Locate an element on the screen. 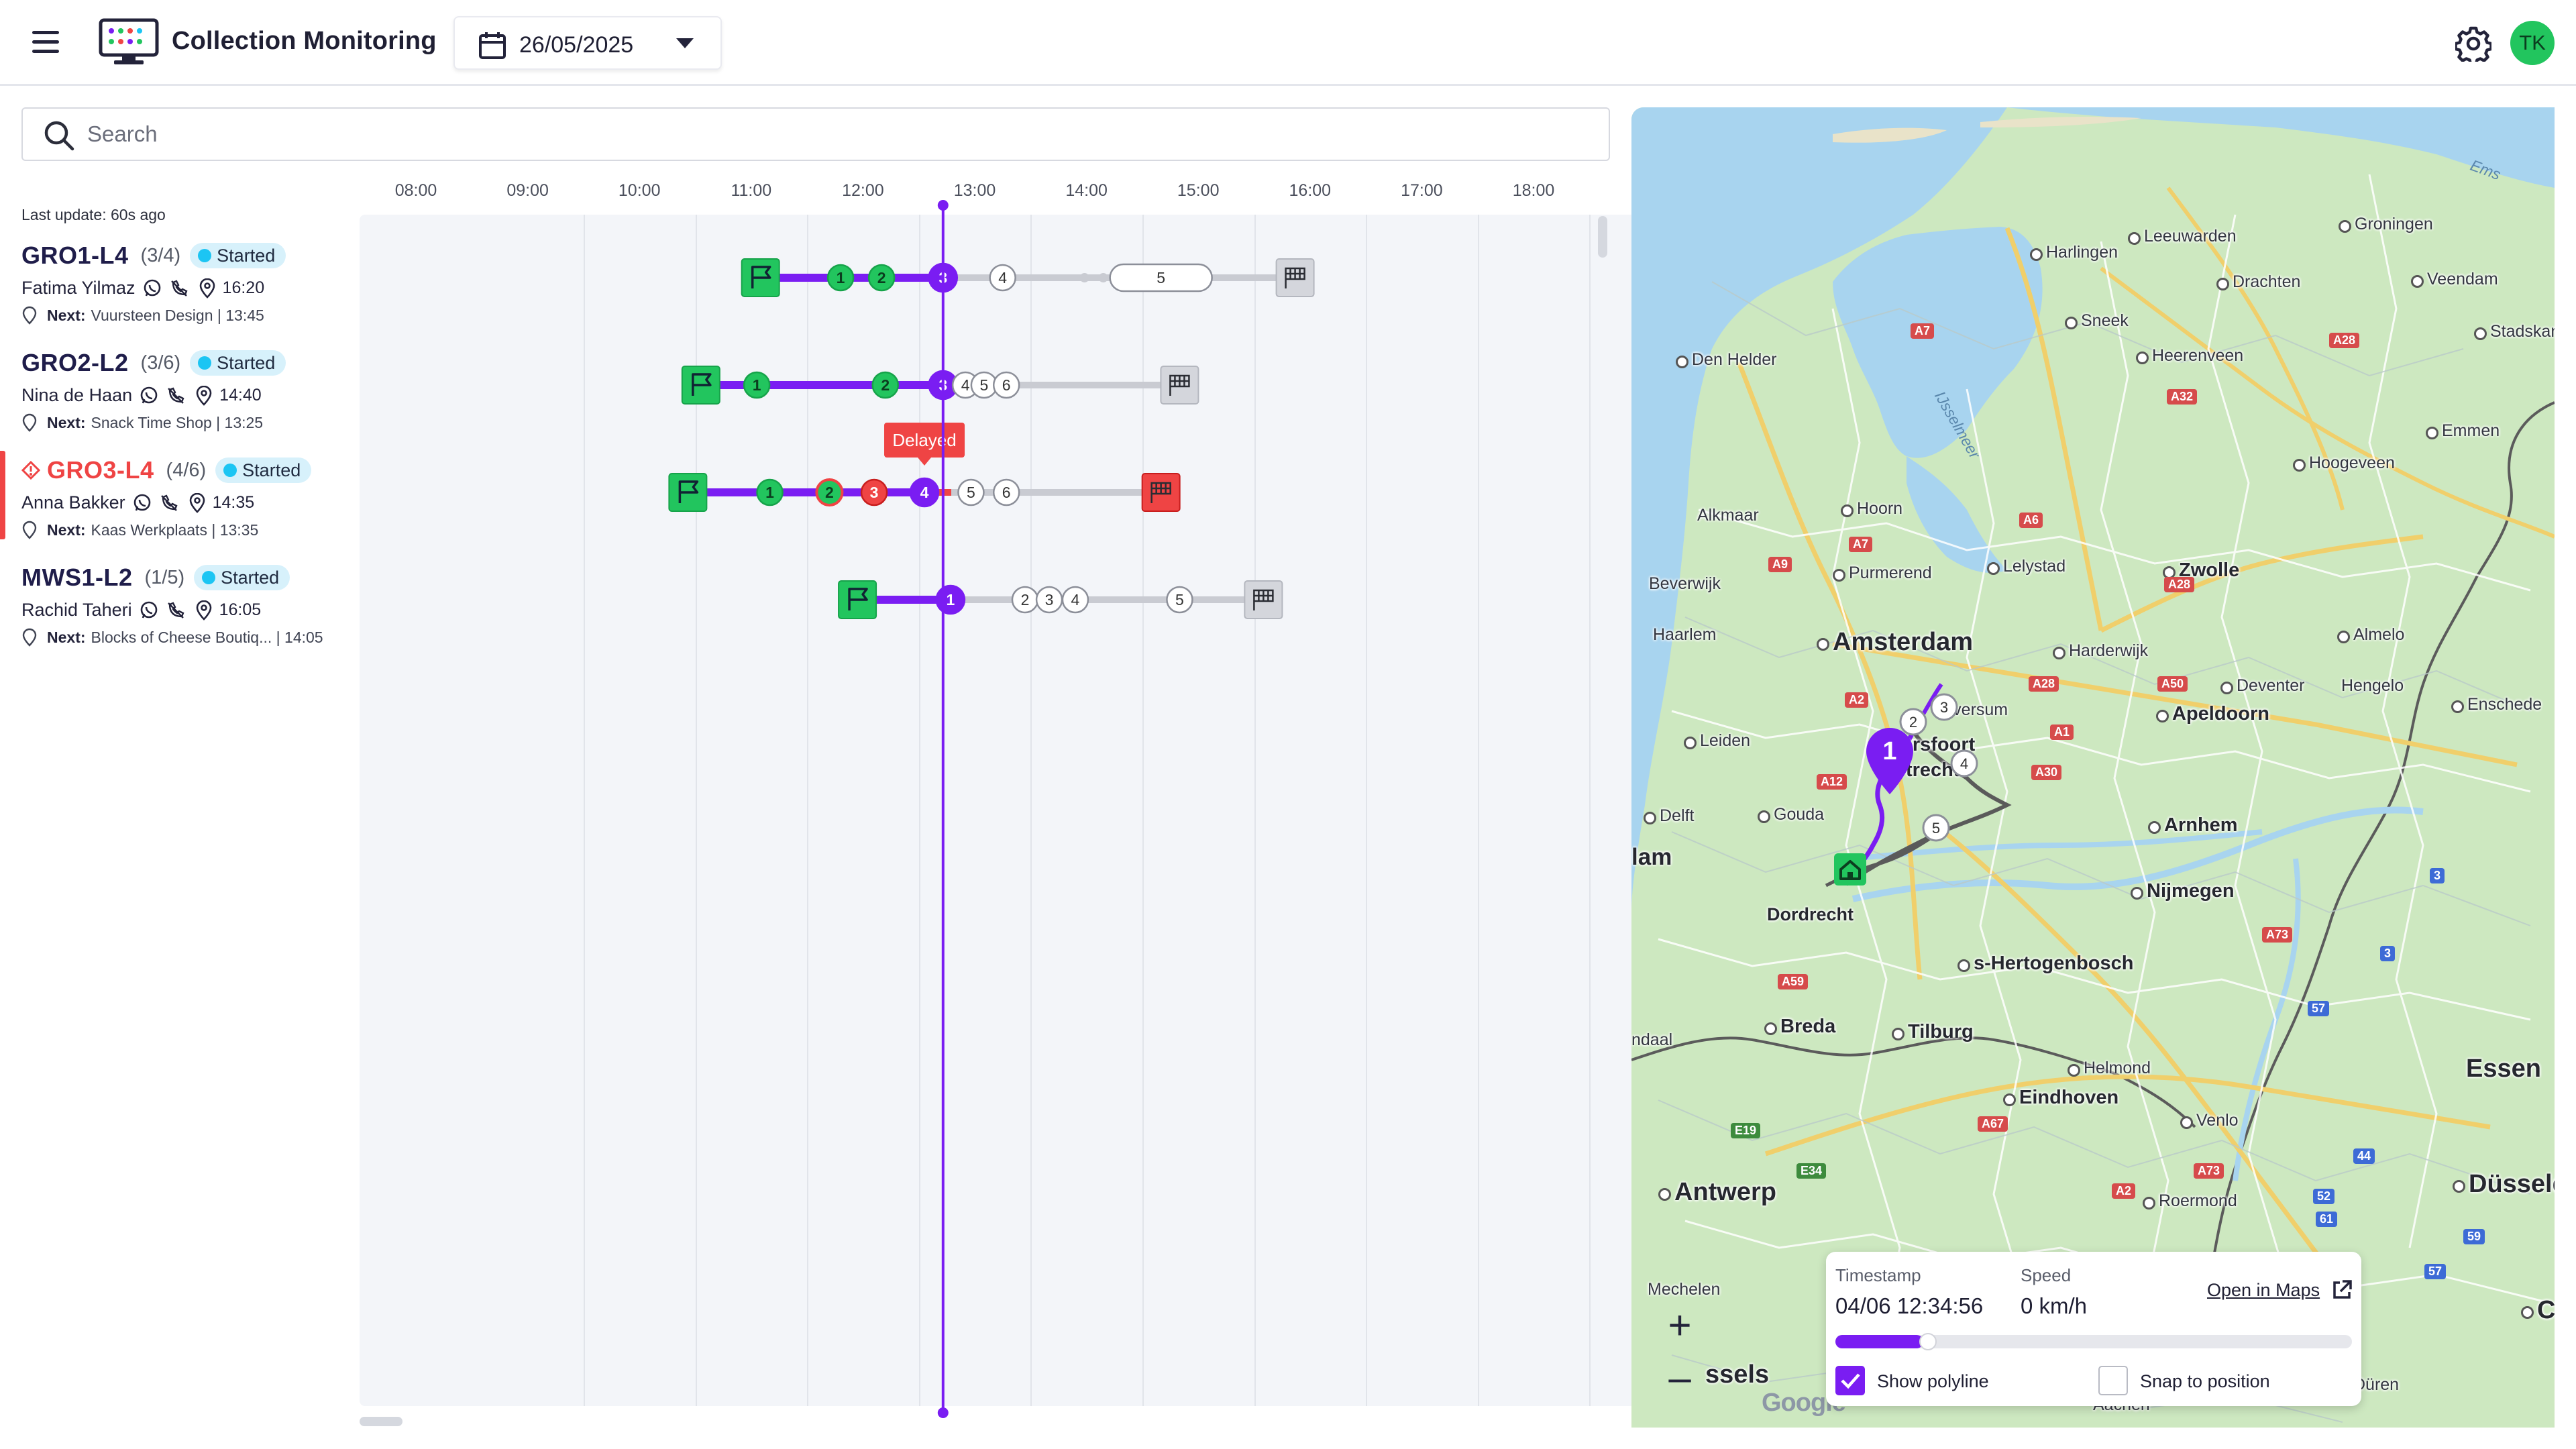 Image resolution: width=2576 pixels, height=1449 pixels. map-stop-marker: 5 is located at coordinates (1936, 828).